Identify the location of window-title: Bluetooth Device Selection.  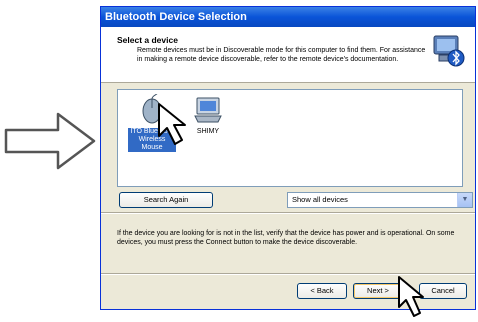
(288, 17).